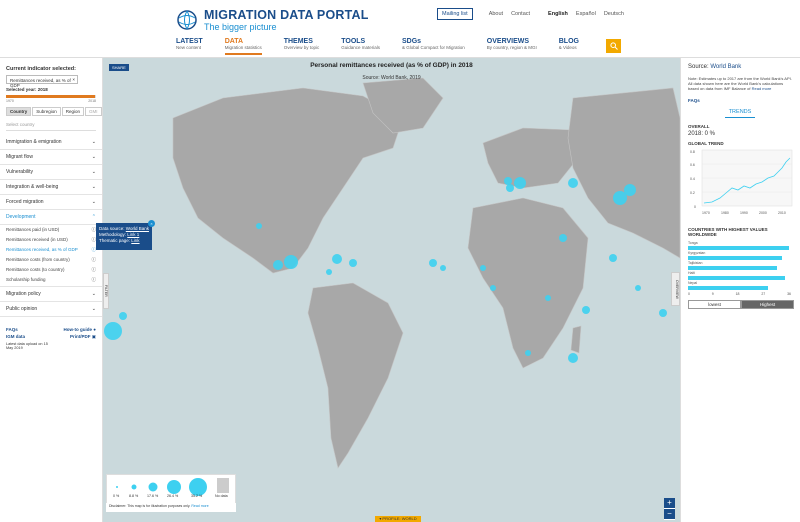 This screenshot has width=800, height=522. What do you see at coordinates (398, 519) in the screenshot?
I see `profile-world-tab: ▾ PROFILE: WORLD` at bounding box center [398, 519].